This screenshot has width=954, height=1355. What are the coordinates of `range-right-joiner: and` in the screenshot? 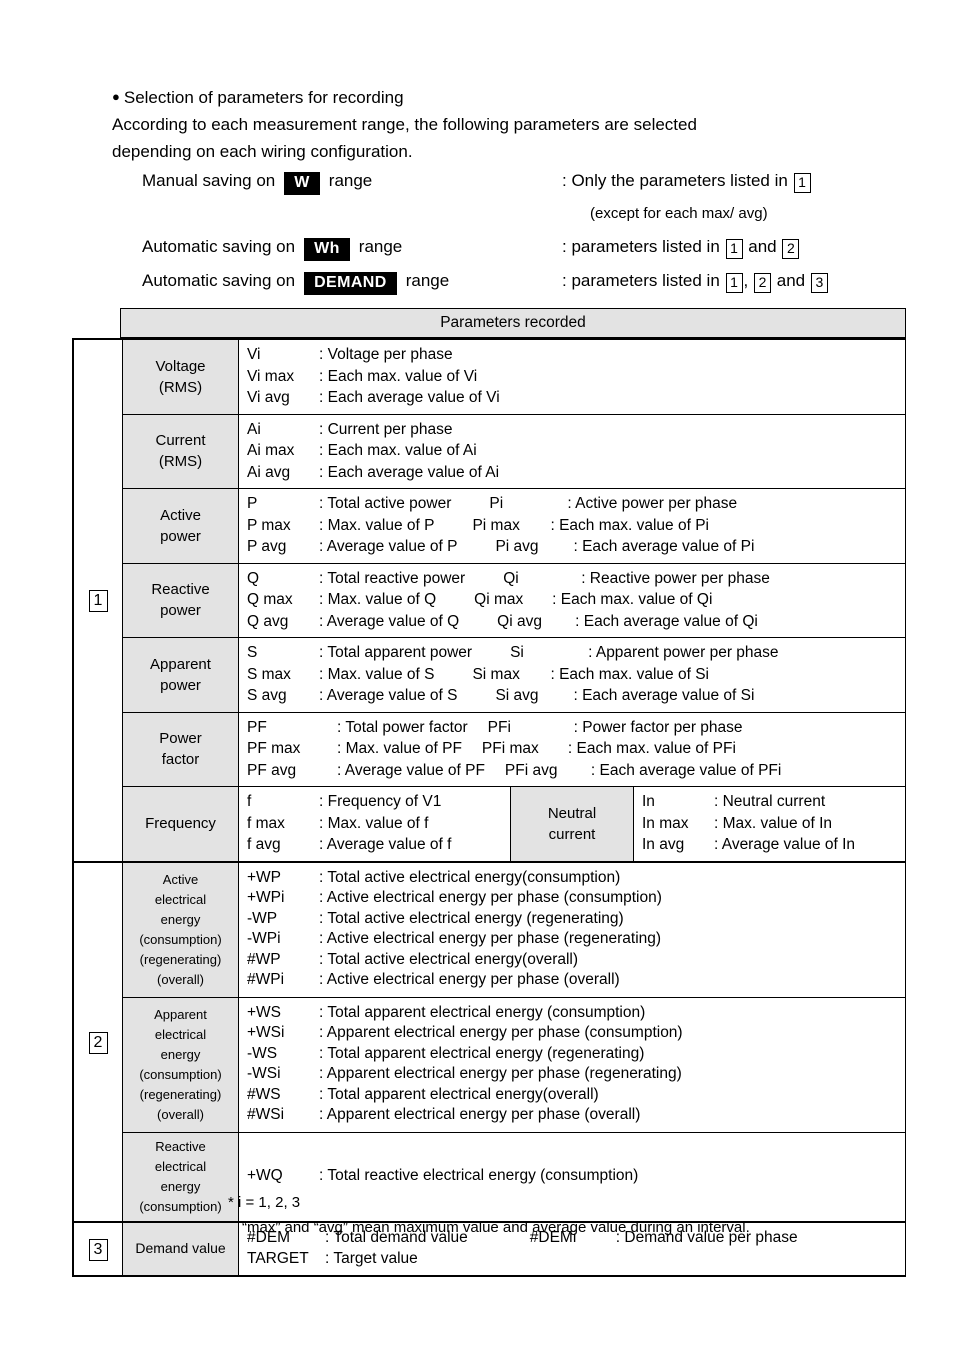 It's located at (791, 280).